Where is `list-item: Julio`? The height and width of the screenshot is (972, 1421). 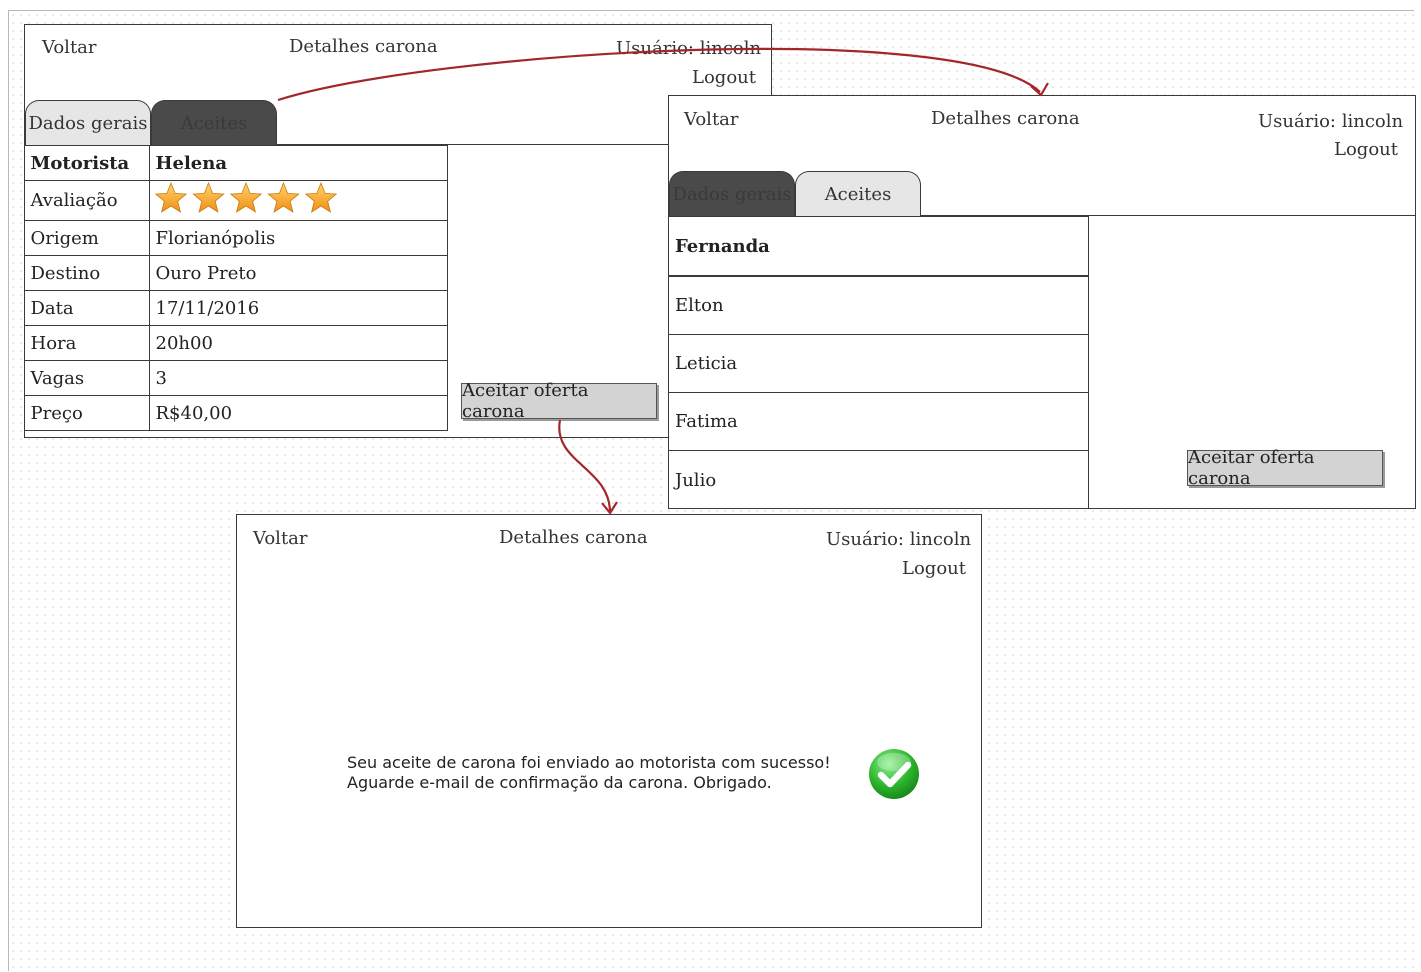
list-item: Julio is located at coordinates (879, 480).